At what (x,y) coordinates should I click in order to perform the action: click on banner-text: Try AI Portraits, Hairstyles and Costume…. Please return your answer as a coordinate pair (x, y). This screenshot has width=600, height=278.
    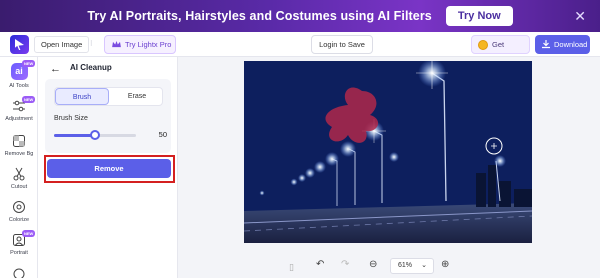
    Looking at the image, I should click on (259, 16).